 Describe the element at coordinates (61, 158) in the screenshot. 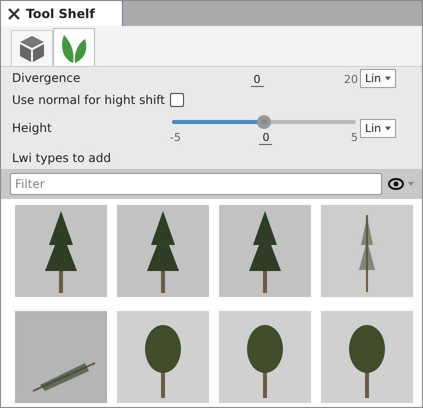

I see `section-title: Lwi types to add` at that location.